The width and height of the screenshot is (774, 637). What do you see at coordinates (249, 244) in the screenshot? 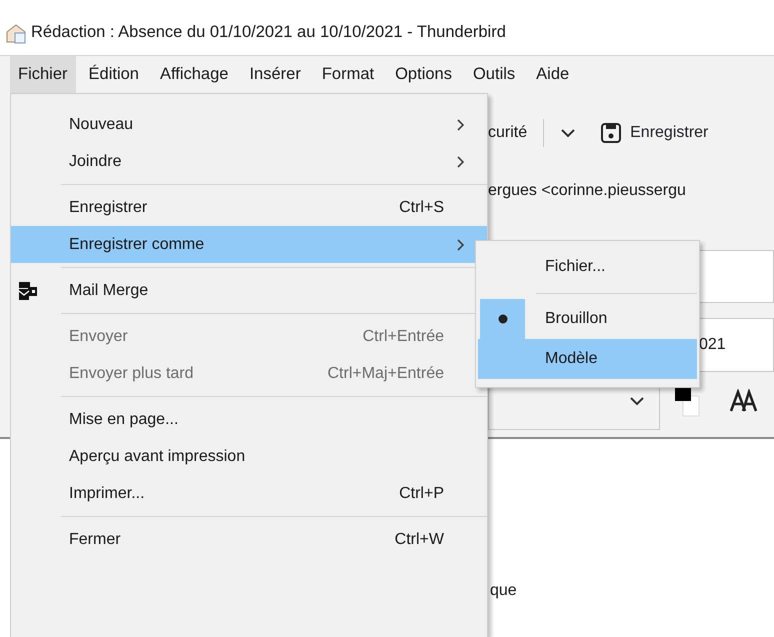
I see `menu-option: Enregistrer comme` at bounding box center [249, 244].